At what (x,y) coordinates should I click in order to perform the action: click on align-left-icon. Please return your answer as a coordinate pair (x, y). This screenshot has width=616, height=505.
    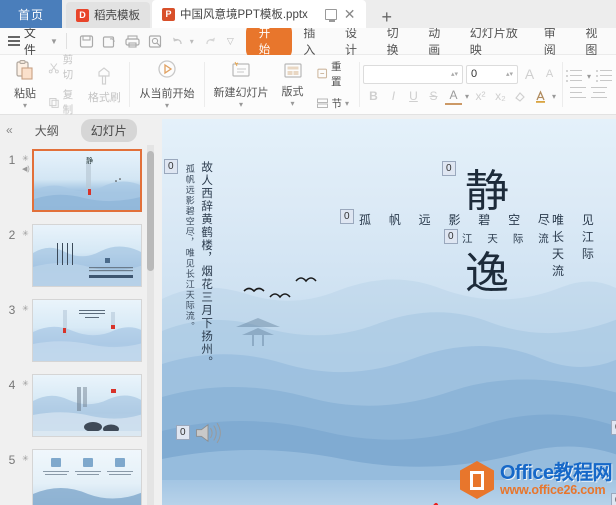
    Looking at the image, I should click on (578, 93).